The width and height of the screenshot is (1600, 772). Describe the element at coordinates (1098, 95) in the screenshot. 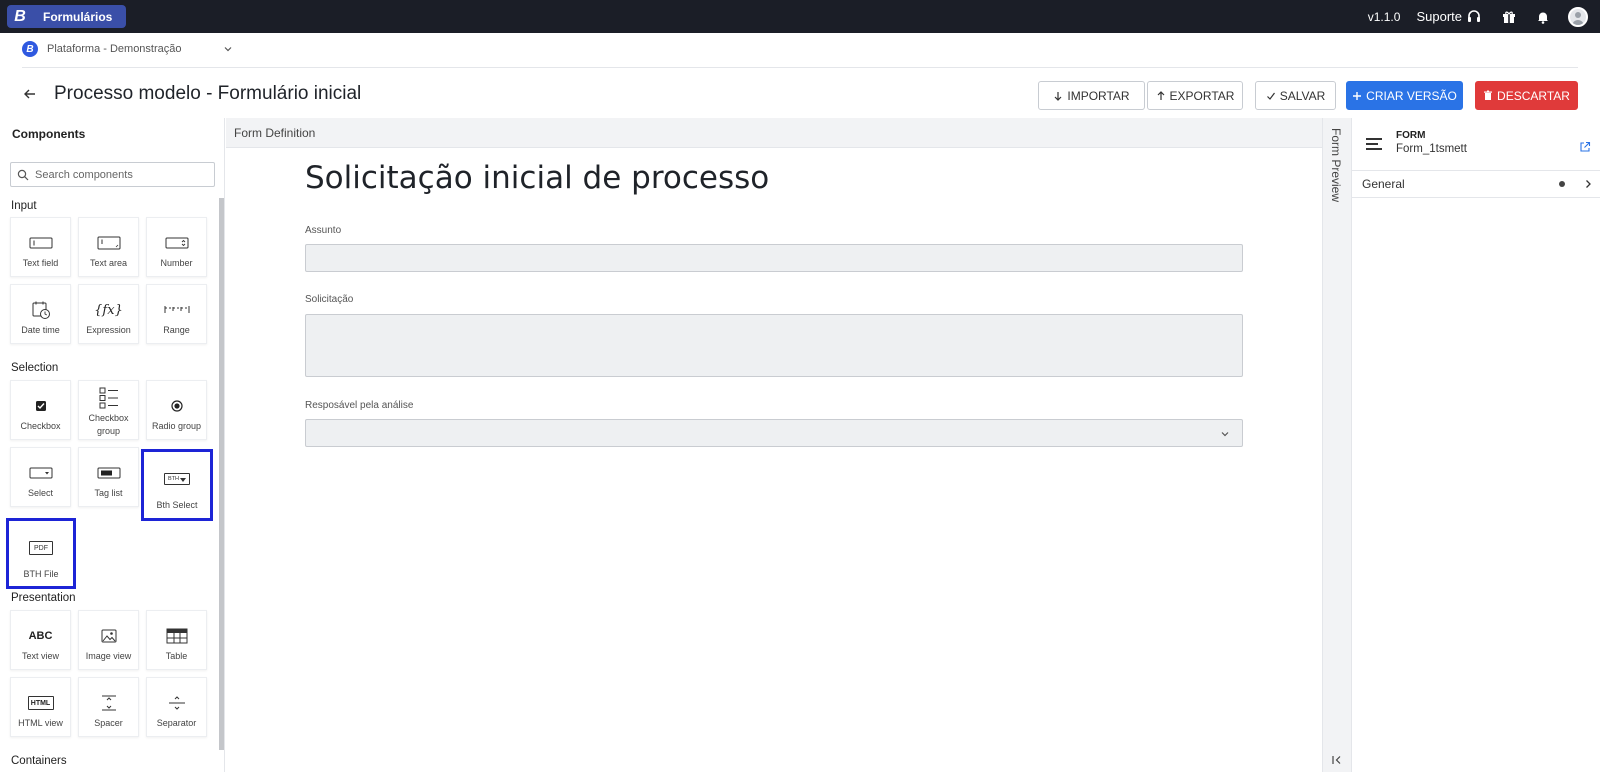

I see `import-label: IMPORTAR` at that location.